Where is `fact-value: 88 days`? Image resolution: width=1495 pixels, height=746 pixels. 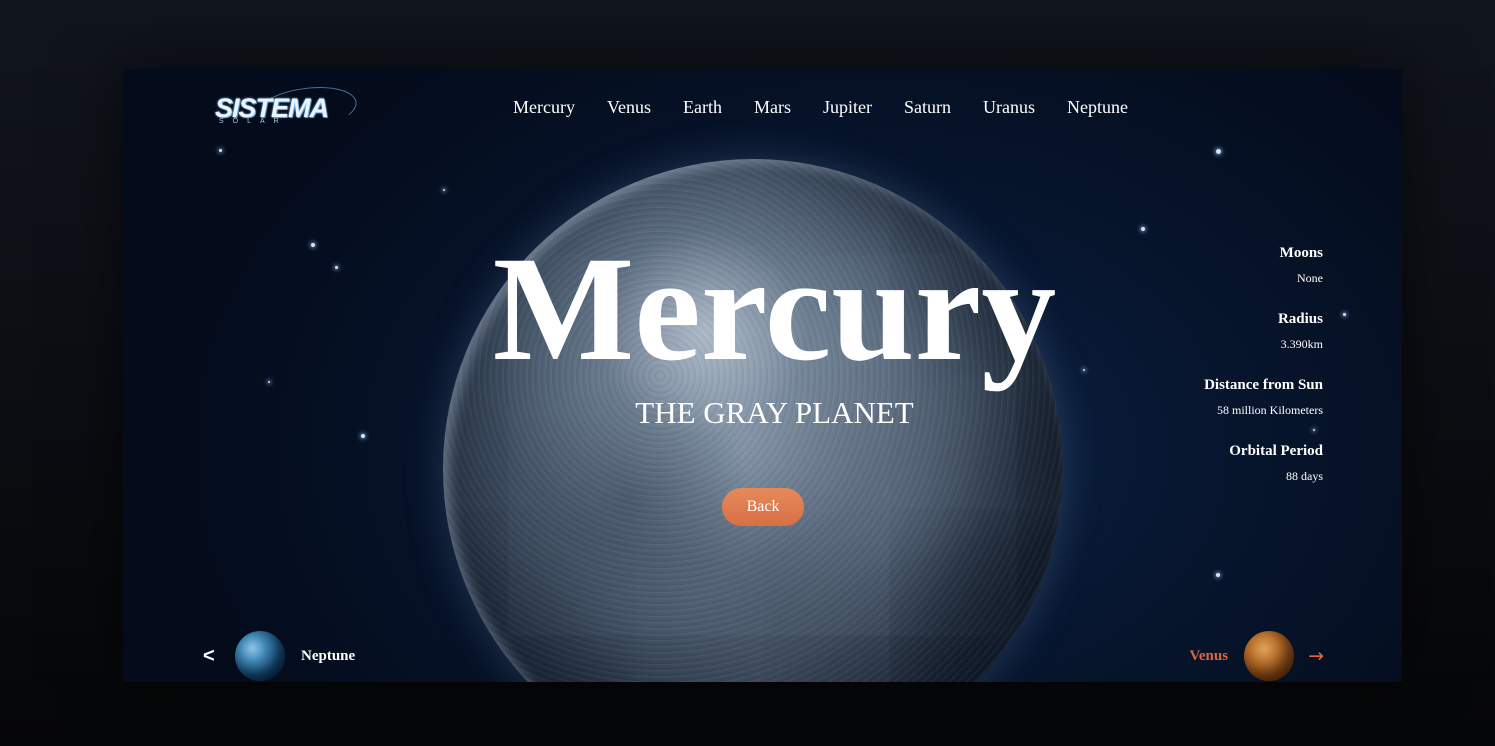
fact-value: 88 days is located at coordinates (1304, 476).